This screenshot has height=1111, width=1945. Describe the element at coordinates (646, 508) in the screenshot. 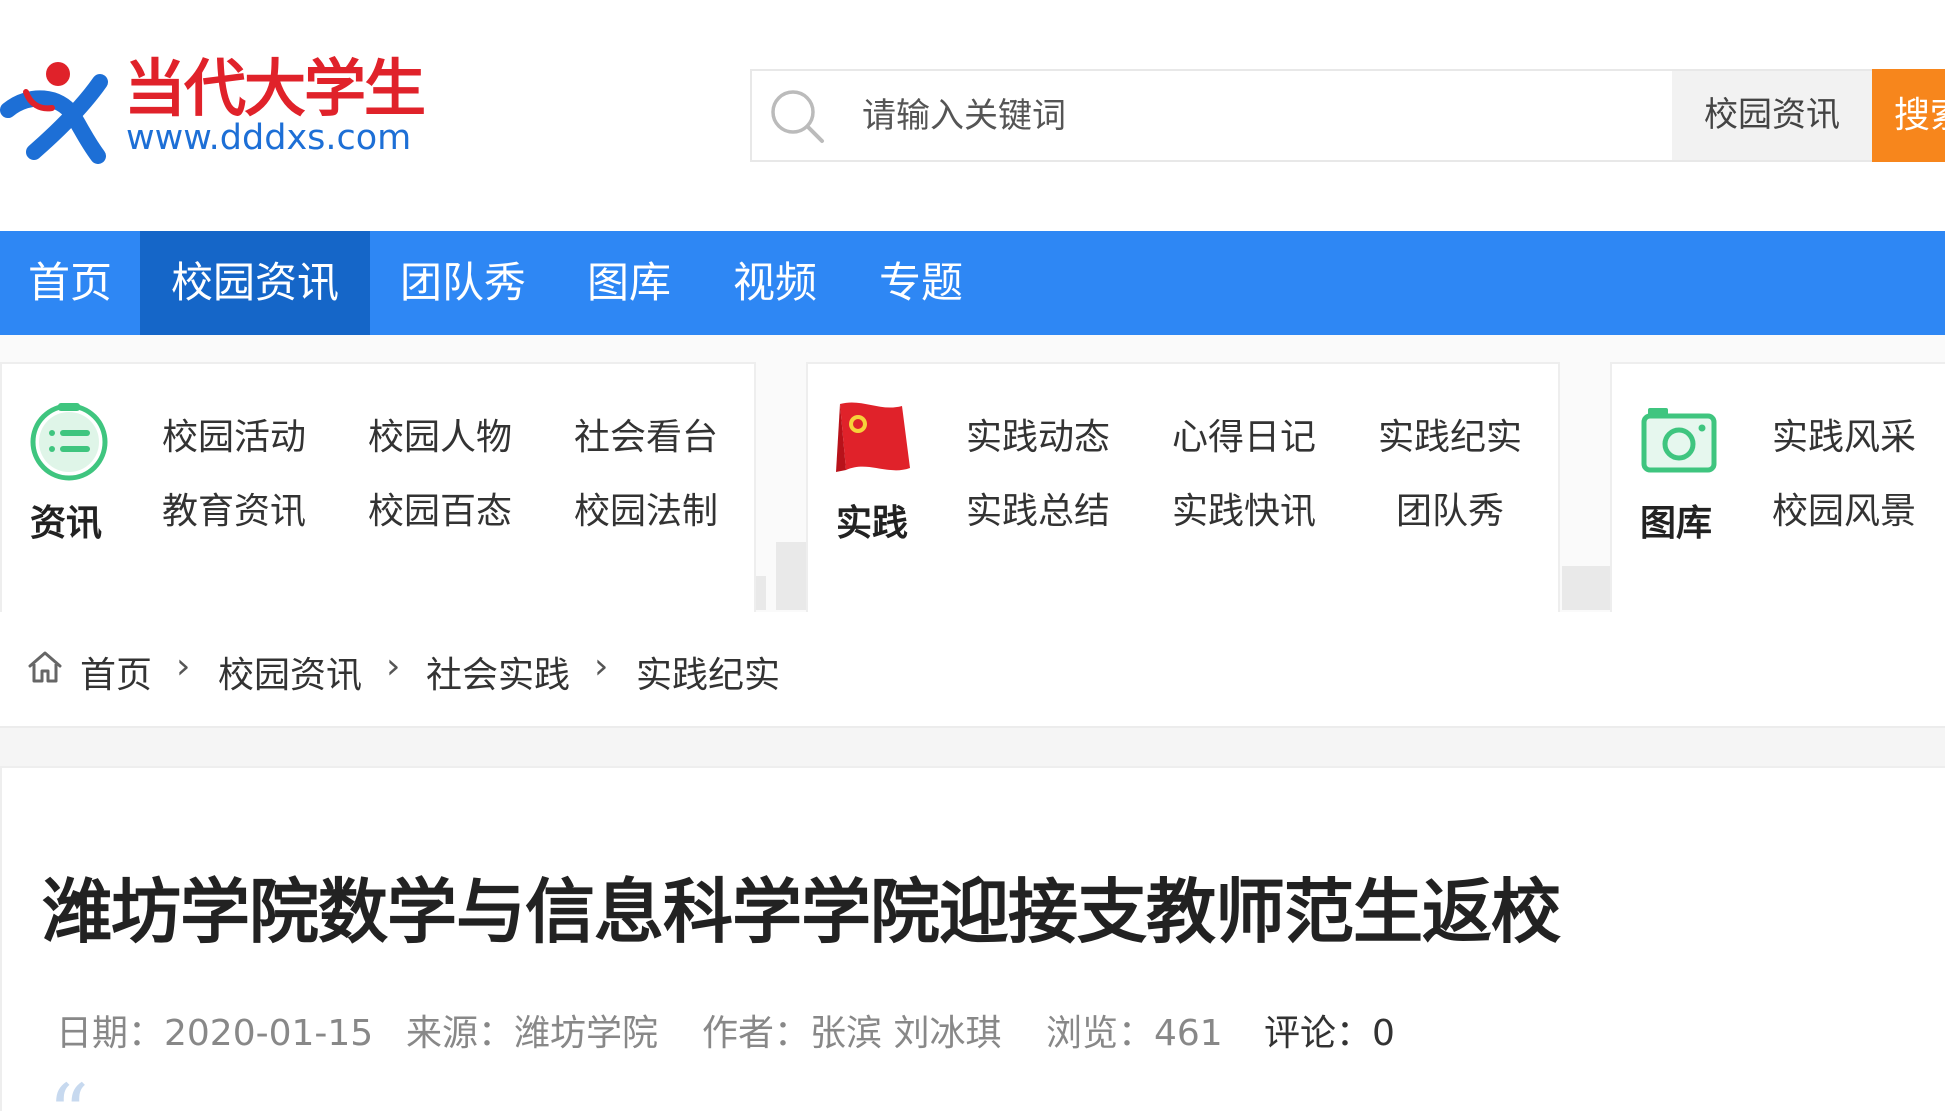

I see `sub-link-campus-law: 校园法制` at that location.